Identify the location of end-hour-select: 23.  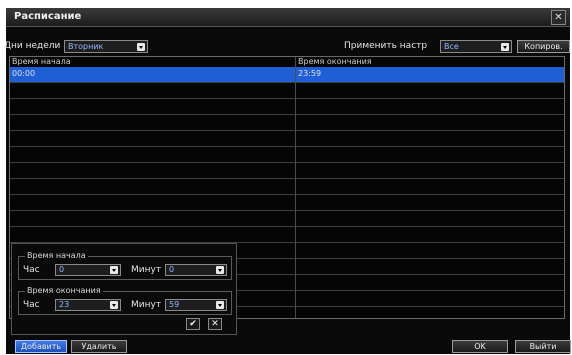
(88, 305).